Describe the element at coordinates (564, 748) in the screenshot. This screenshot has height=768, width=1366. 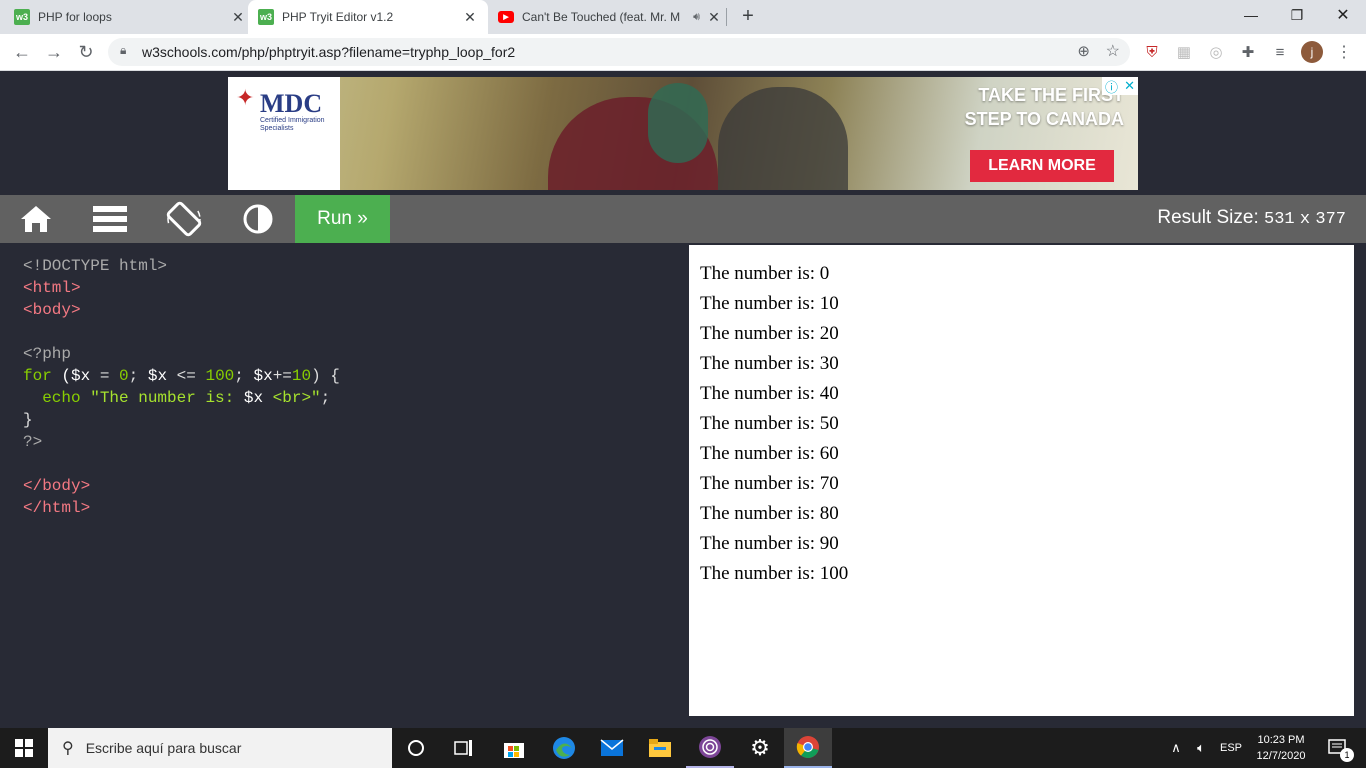
I see `edge-browser-icon` at that location.